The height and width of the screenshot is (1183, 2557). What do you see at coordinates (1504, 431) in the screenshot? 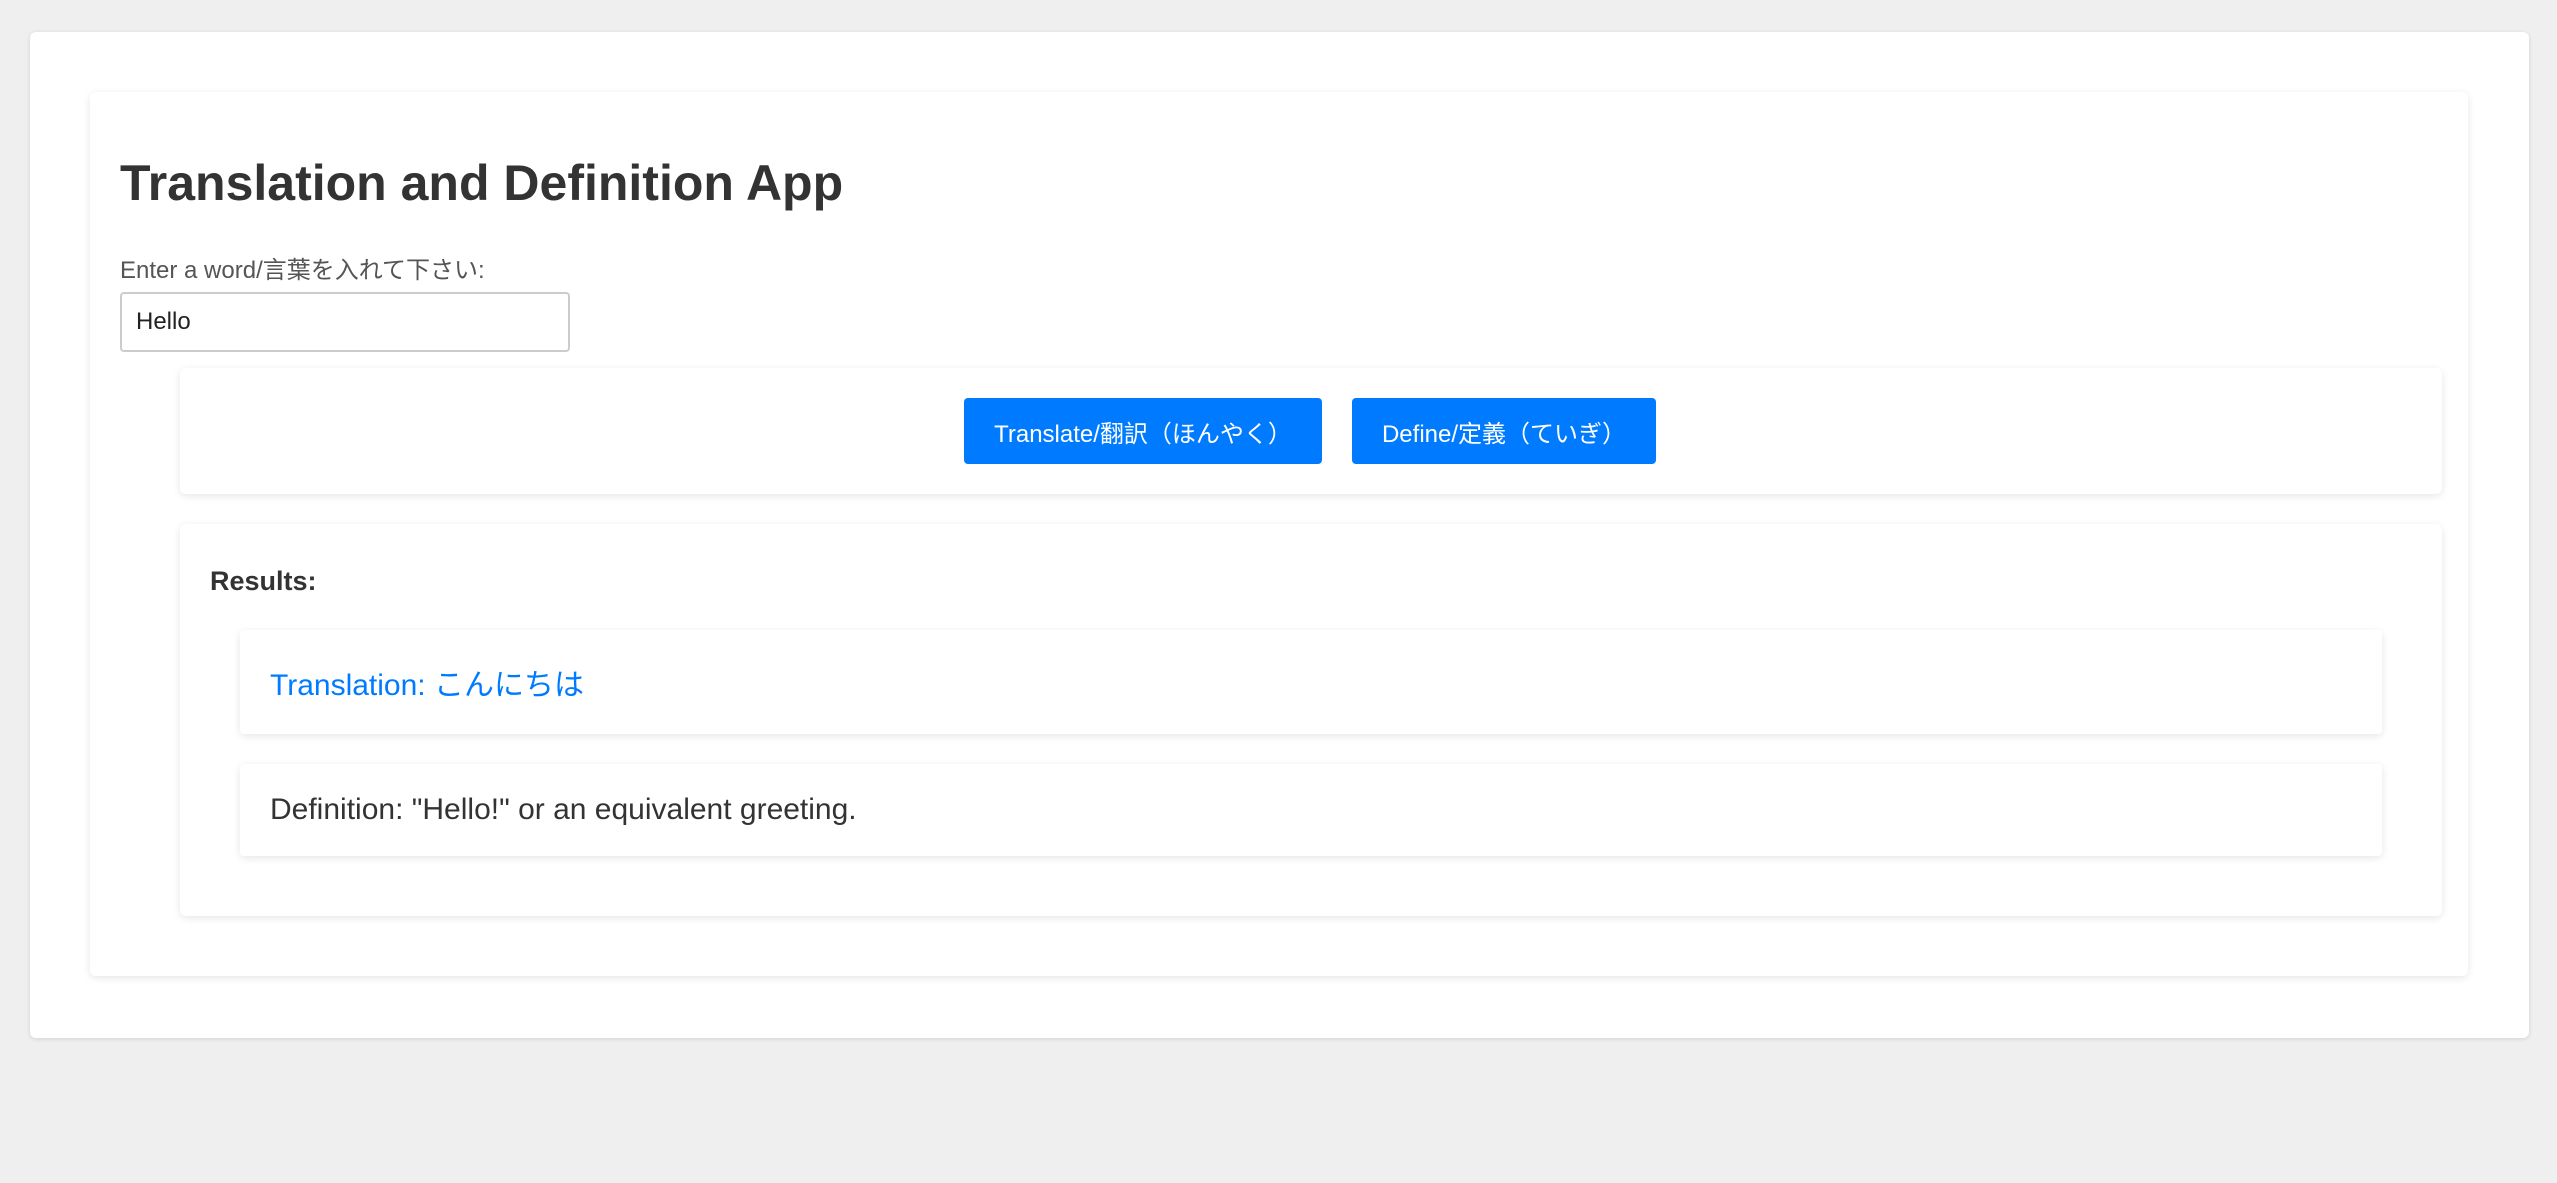
I see `define-button: Define/定義（ていぎ）` at bounding box center [1504, 431].